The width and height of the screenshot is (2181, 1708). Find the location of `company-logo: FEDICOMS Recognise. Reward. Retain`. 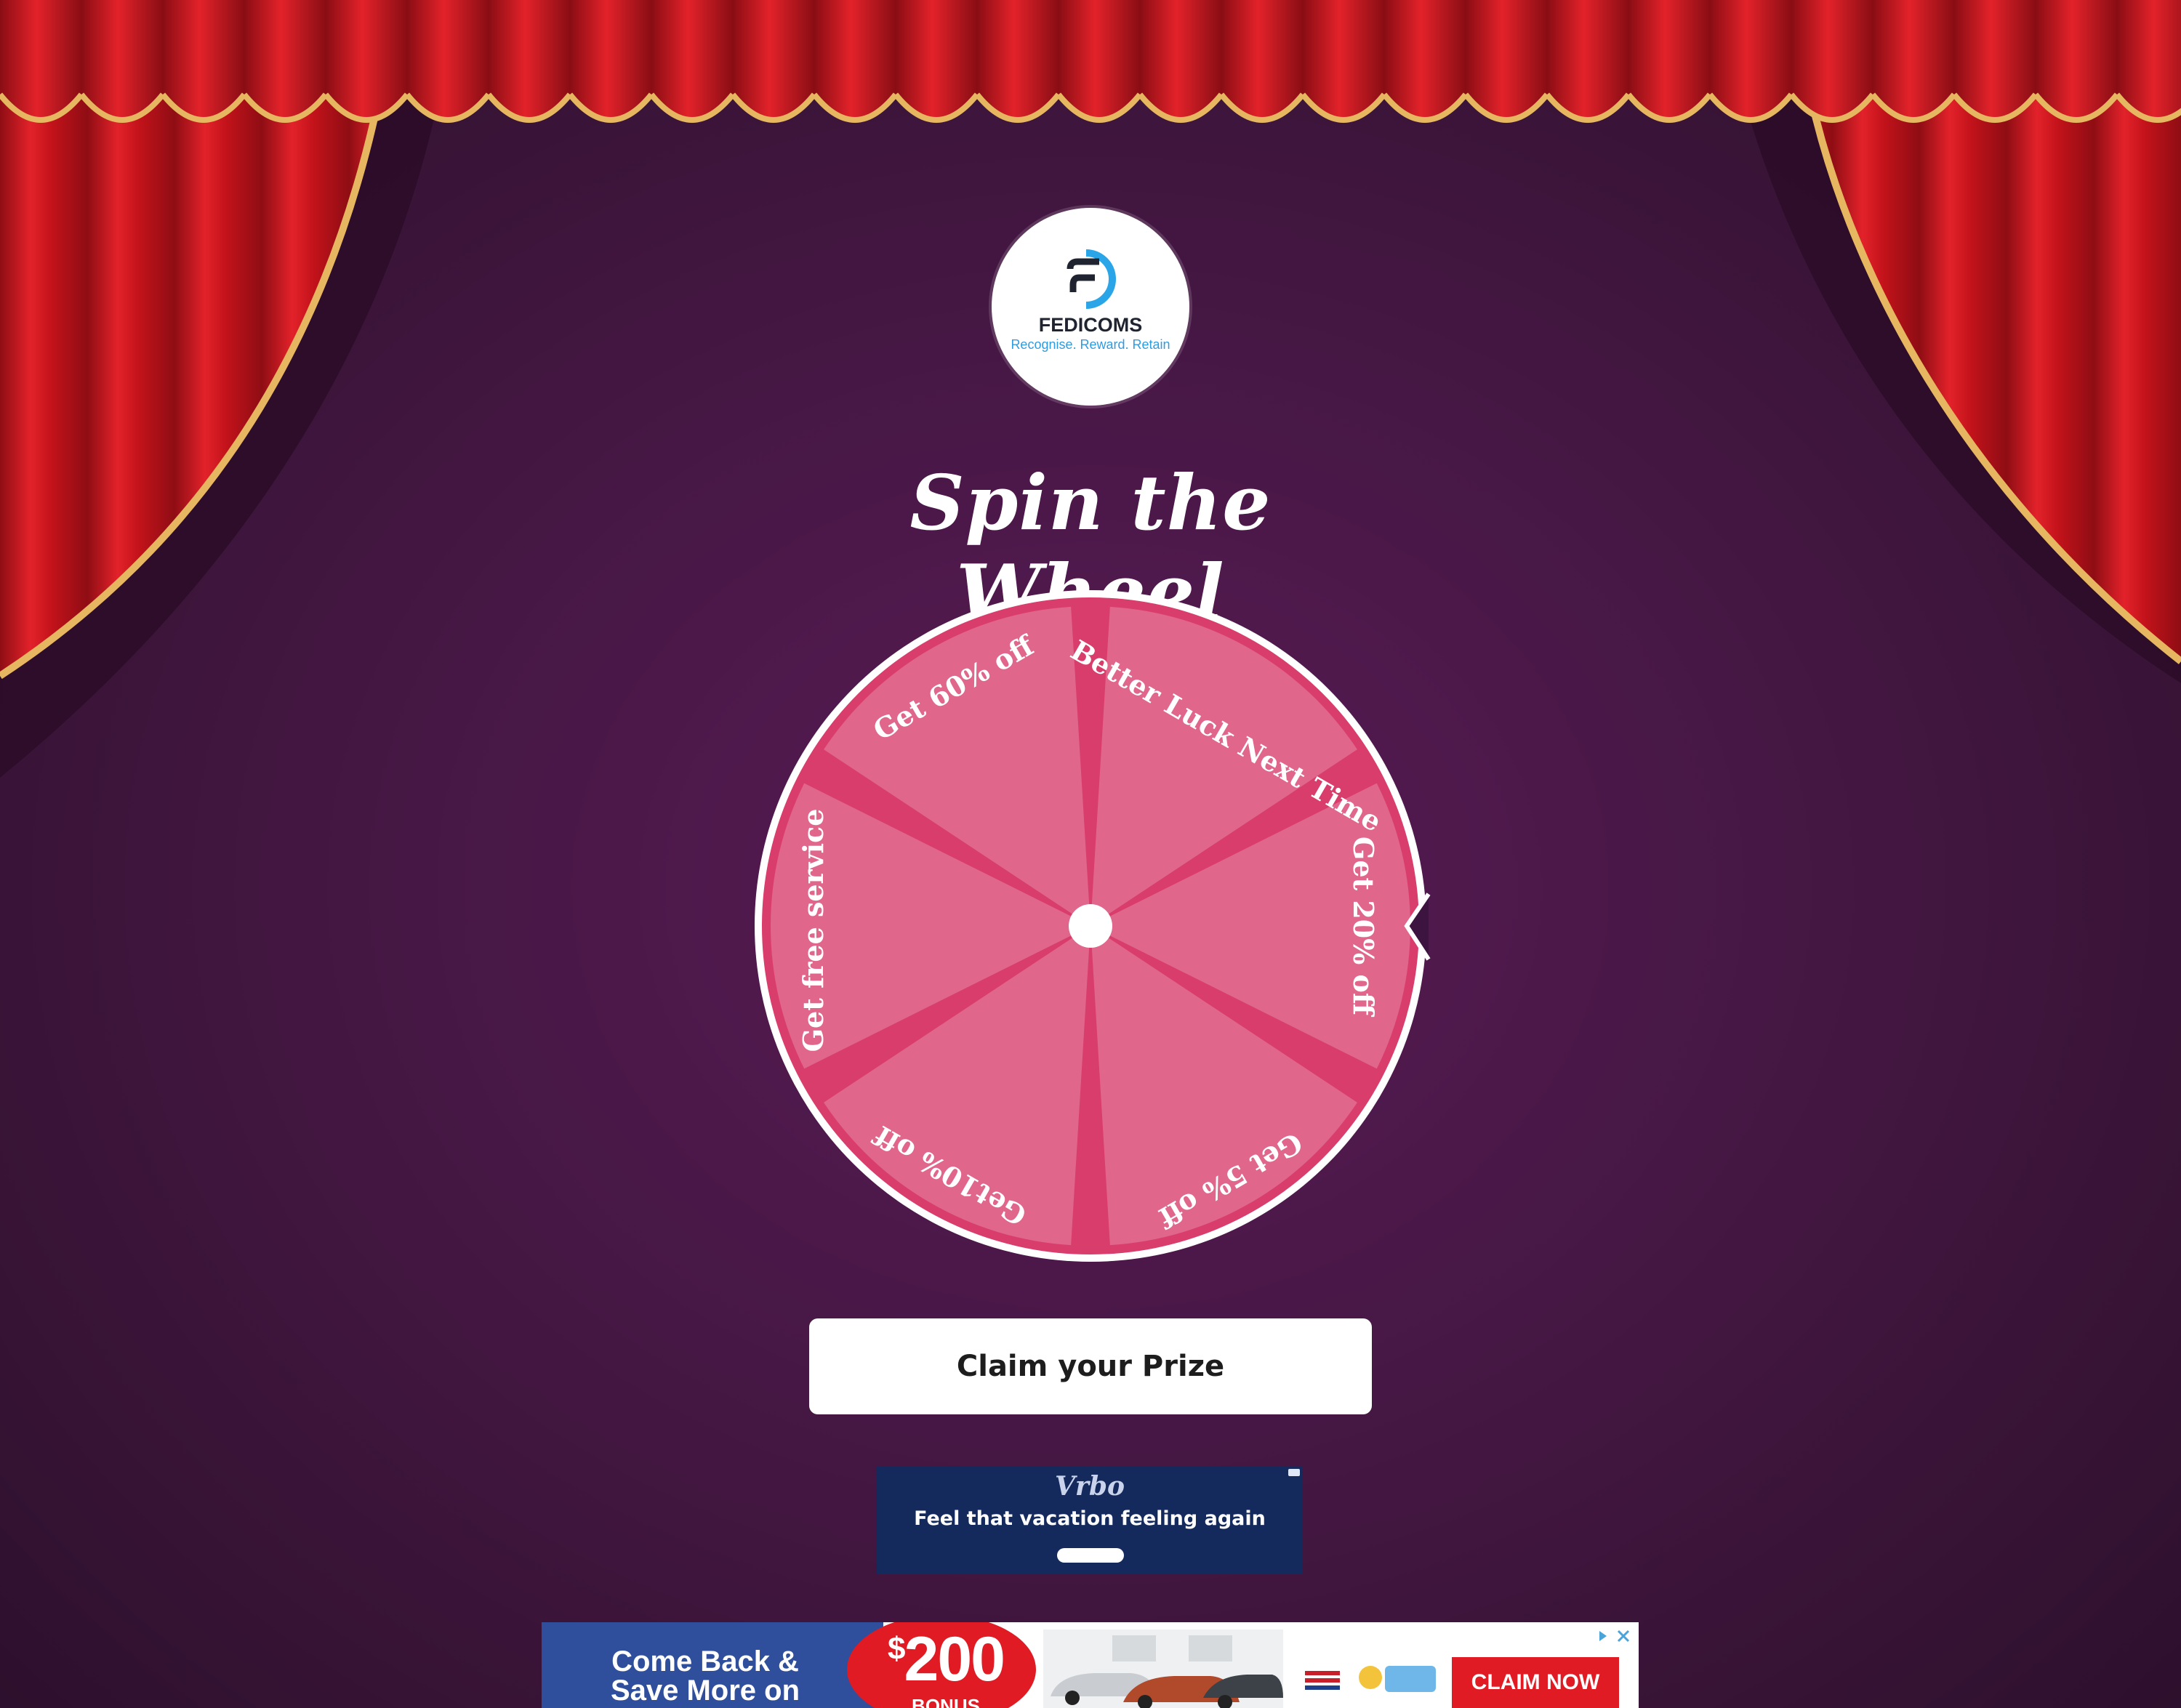

company-logo: FEDICOMS Recognise. Reward. Retain is located at coordinates (1090, 307).